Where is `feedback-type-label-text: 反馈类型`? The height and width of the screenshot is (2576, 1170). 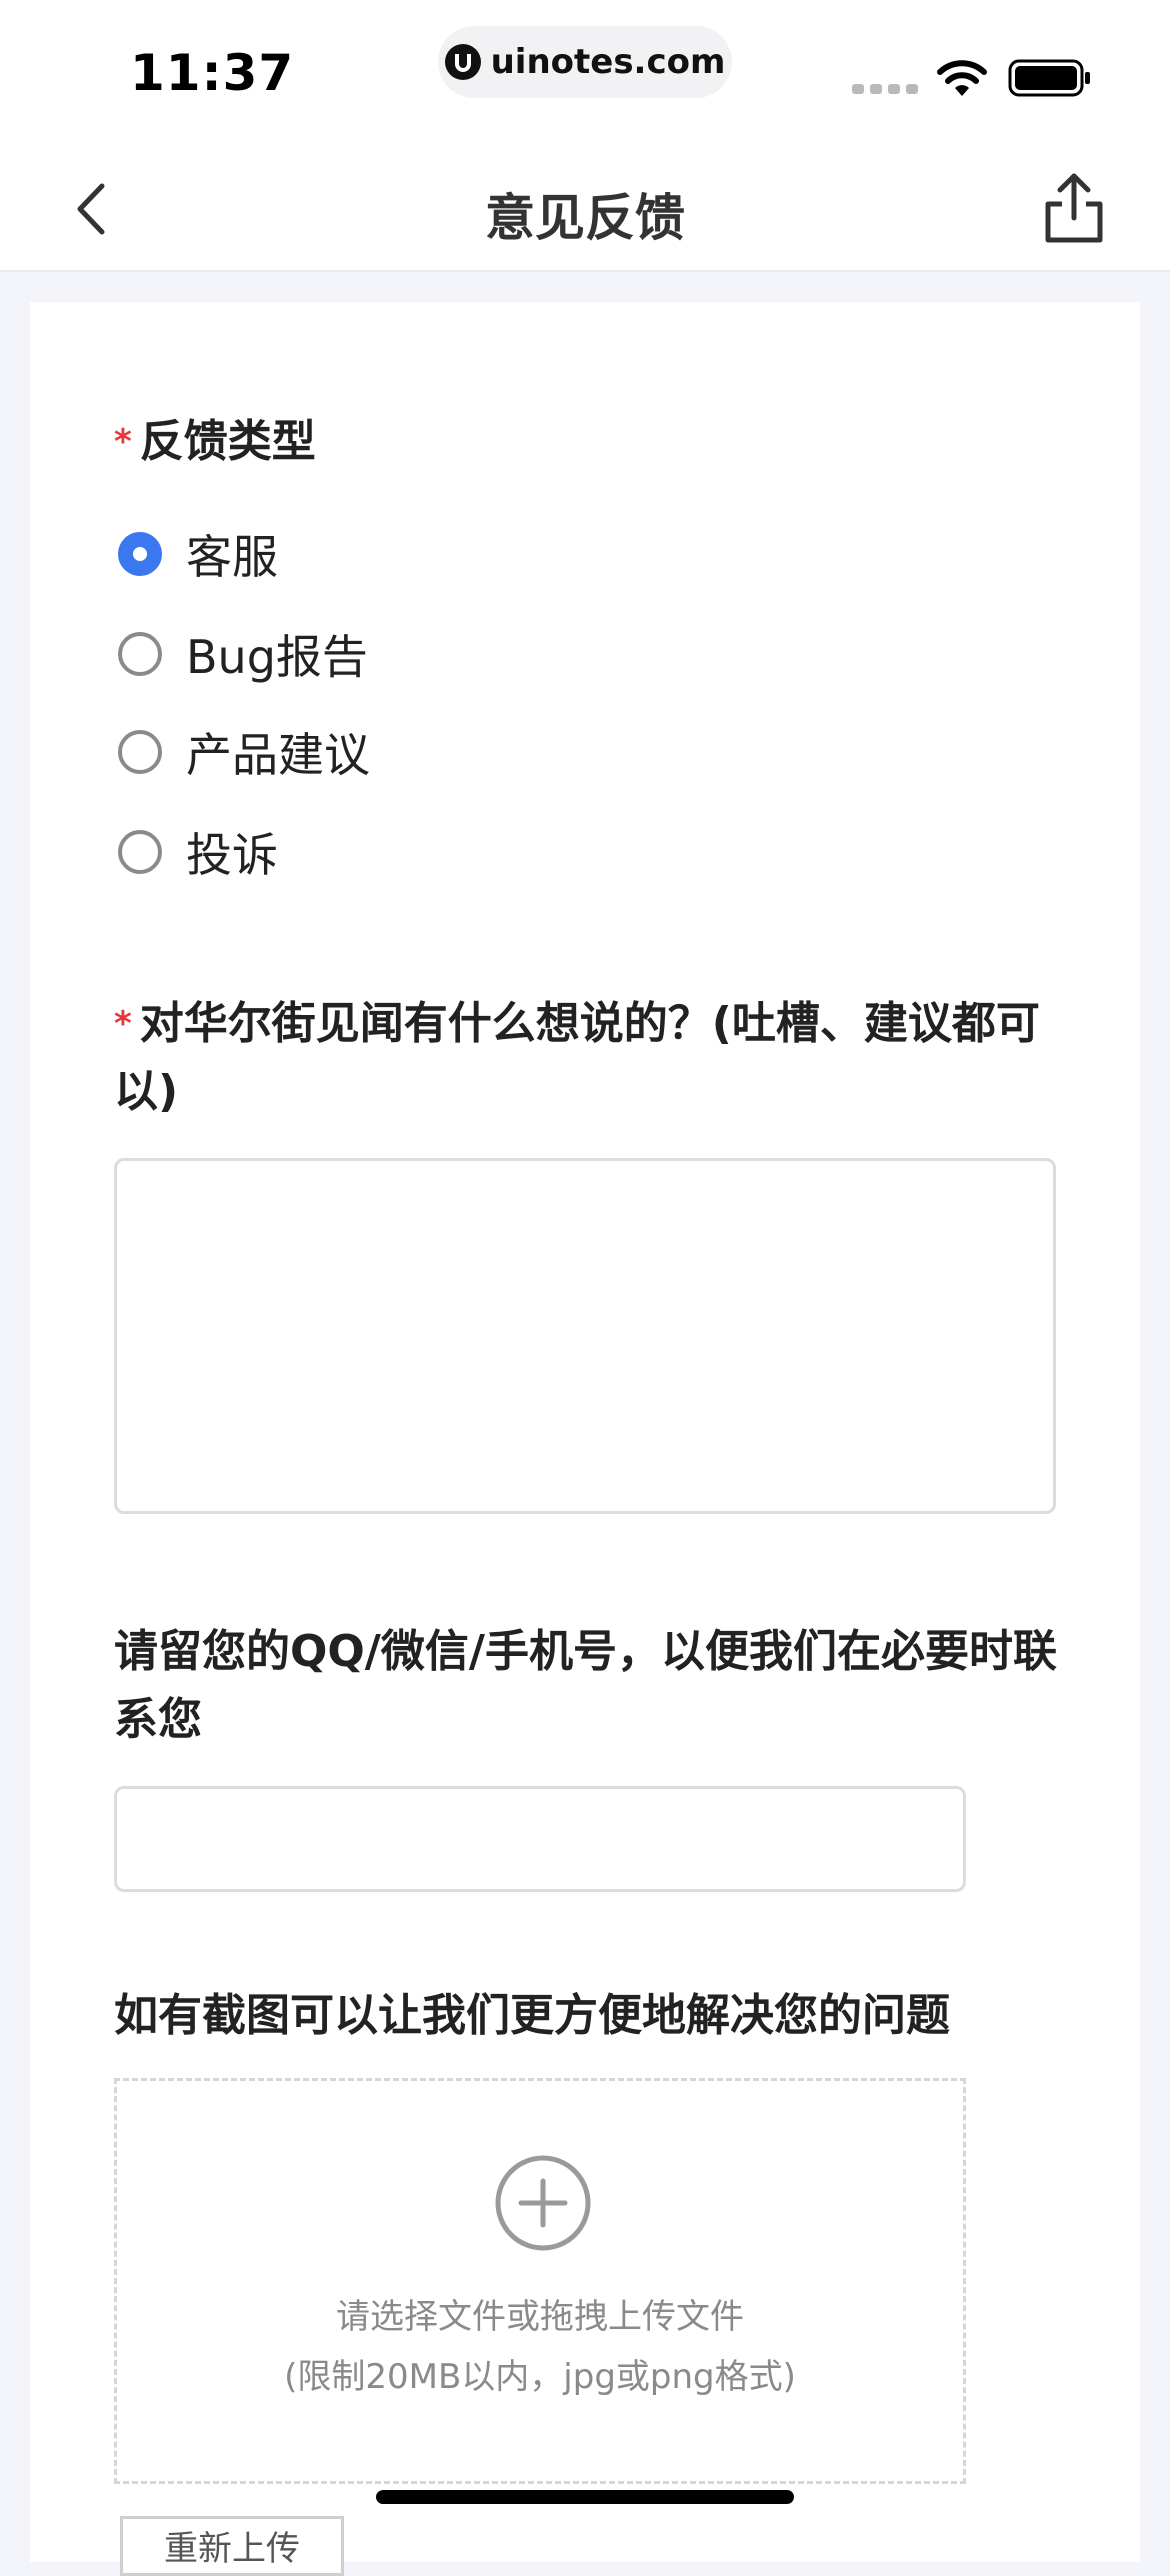 feedback-type-label-text: 反馈类型 is located at coordinates (227, 441).